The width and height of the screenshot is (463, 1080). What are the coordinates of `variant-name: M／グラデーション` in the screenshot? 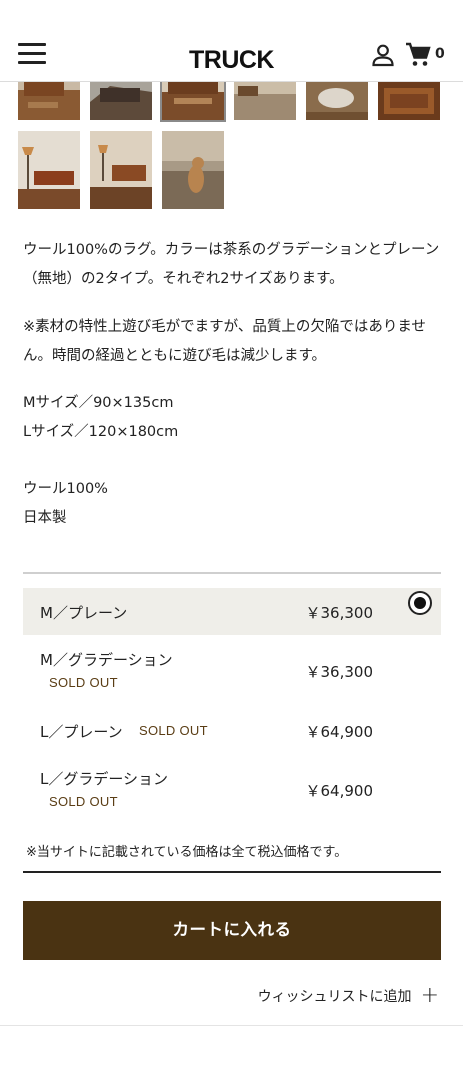 It's located at (106, 660).